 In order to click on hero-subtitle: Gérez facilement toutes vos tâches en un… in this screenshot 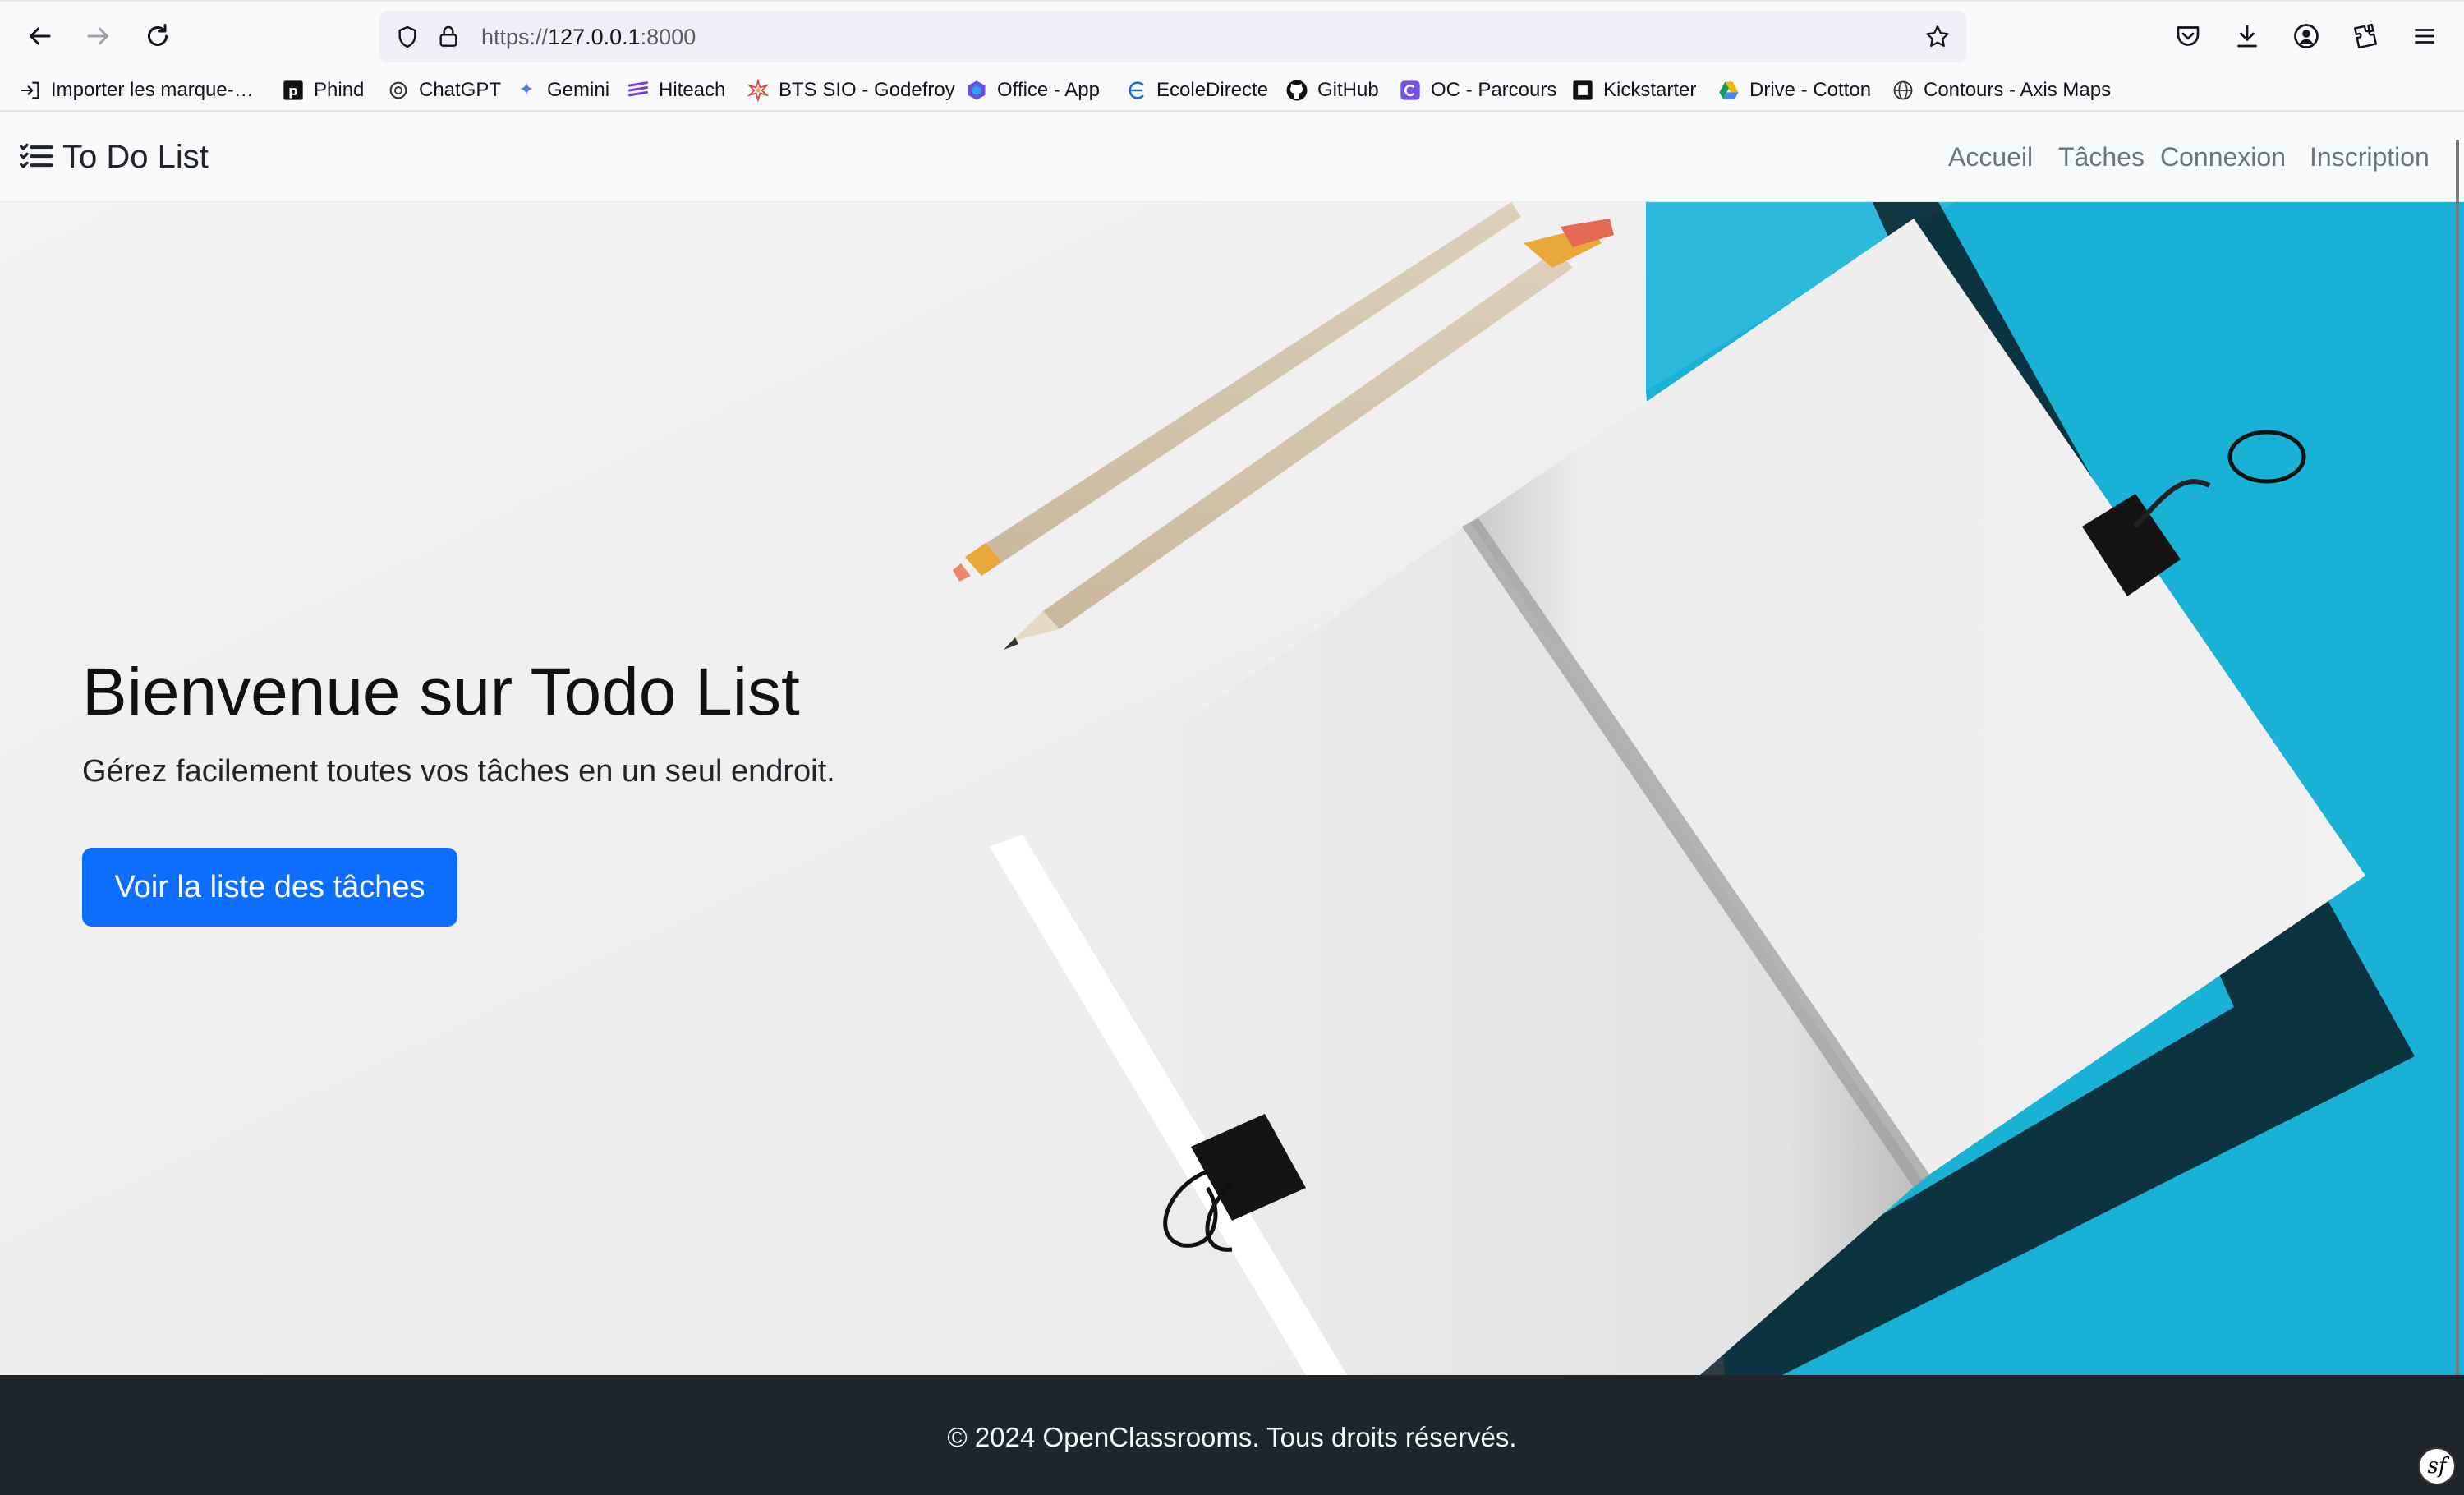, I will do `click(458, 771)`.